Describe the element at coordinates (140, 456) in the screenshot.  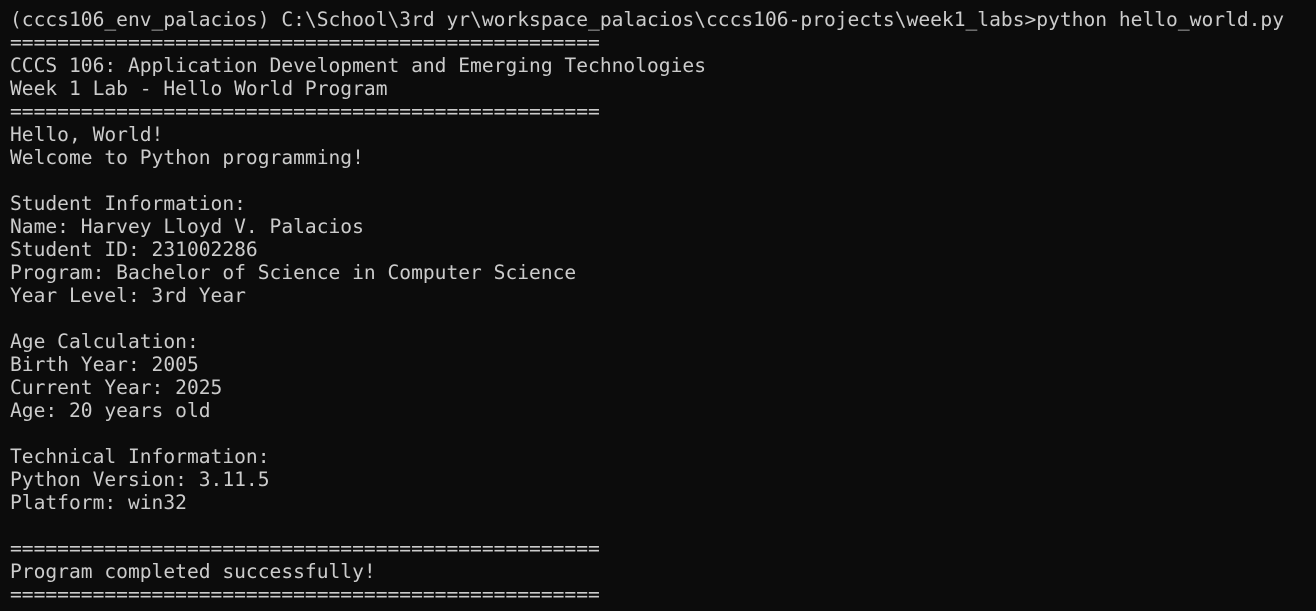
I see `technical-info-heading: Technical Information:` at that location.